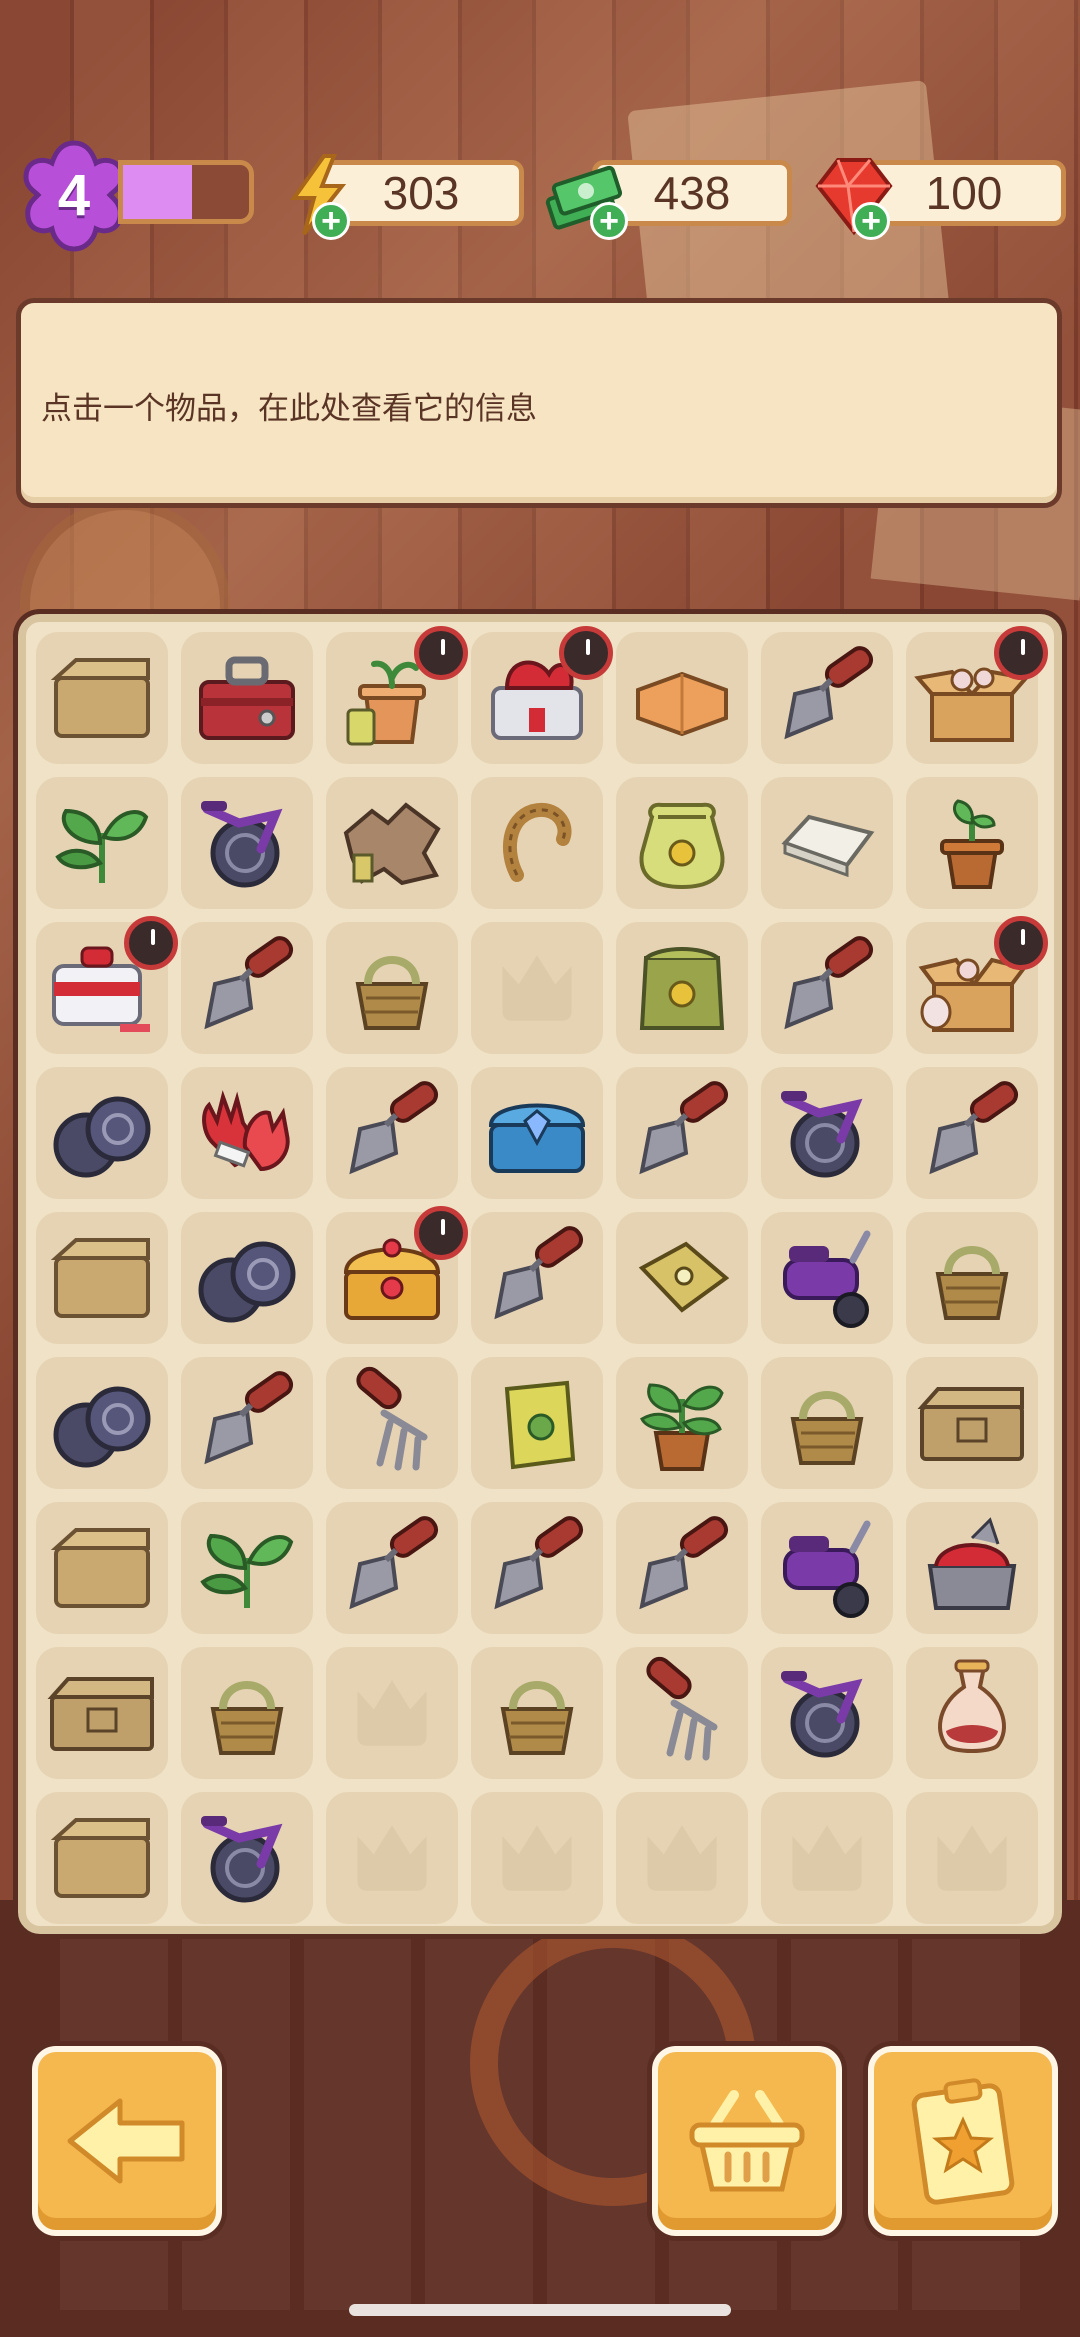  What do you see at coordinates (972, 1713) in the screenshot?
I see `board-item-vase` at bounding box center [972, 1713].